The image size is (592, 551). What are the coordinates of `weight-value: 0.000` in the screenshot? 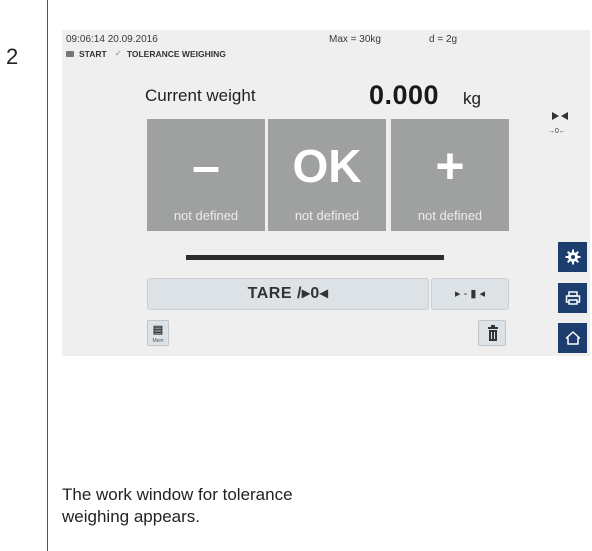 It's located at (404, 95).